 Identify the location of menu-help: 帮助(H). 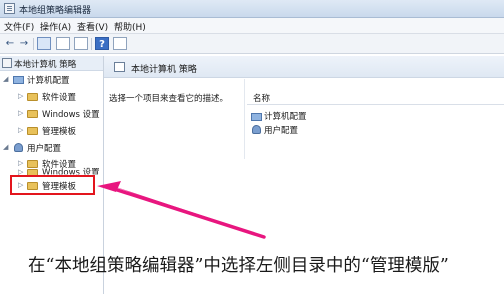
(130, 26).